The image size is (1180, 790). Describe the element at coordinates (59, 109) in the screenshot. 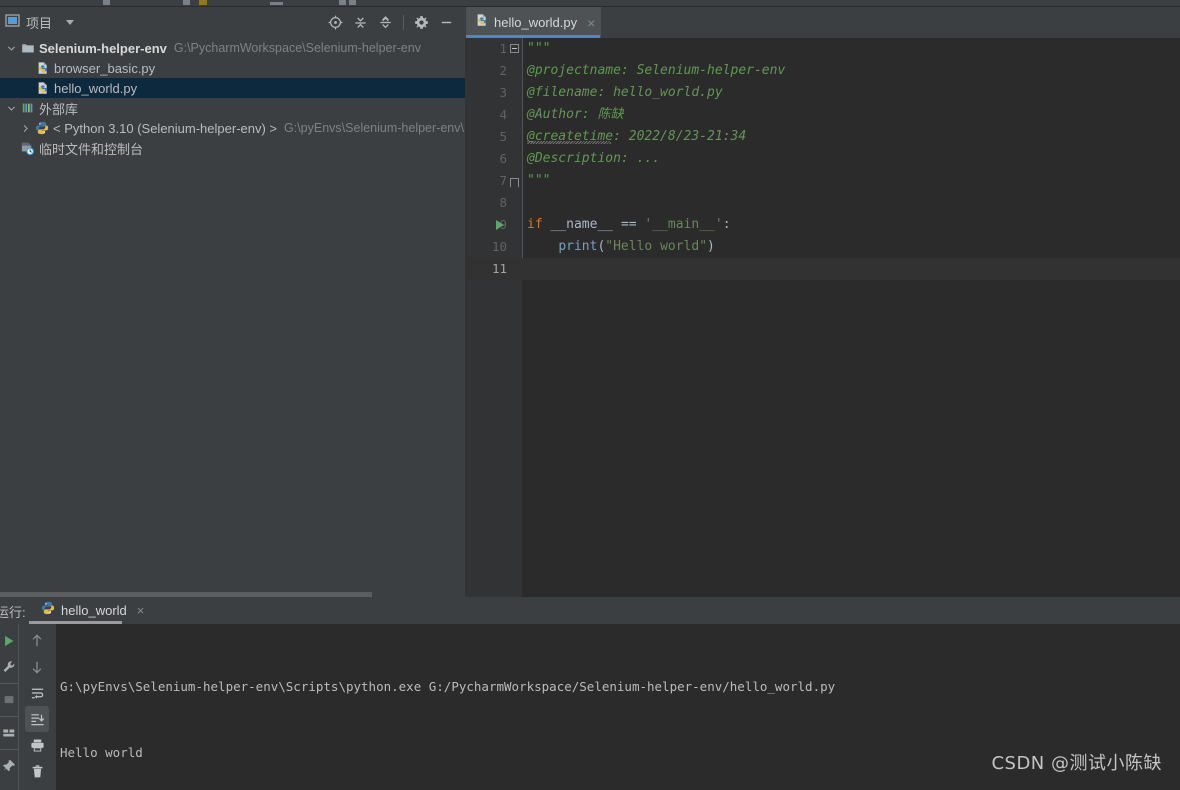

I see `tree-node-label: 外部库` at that location.